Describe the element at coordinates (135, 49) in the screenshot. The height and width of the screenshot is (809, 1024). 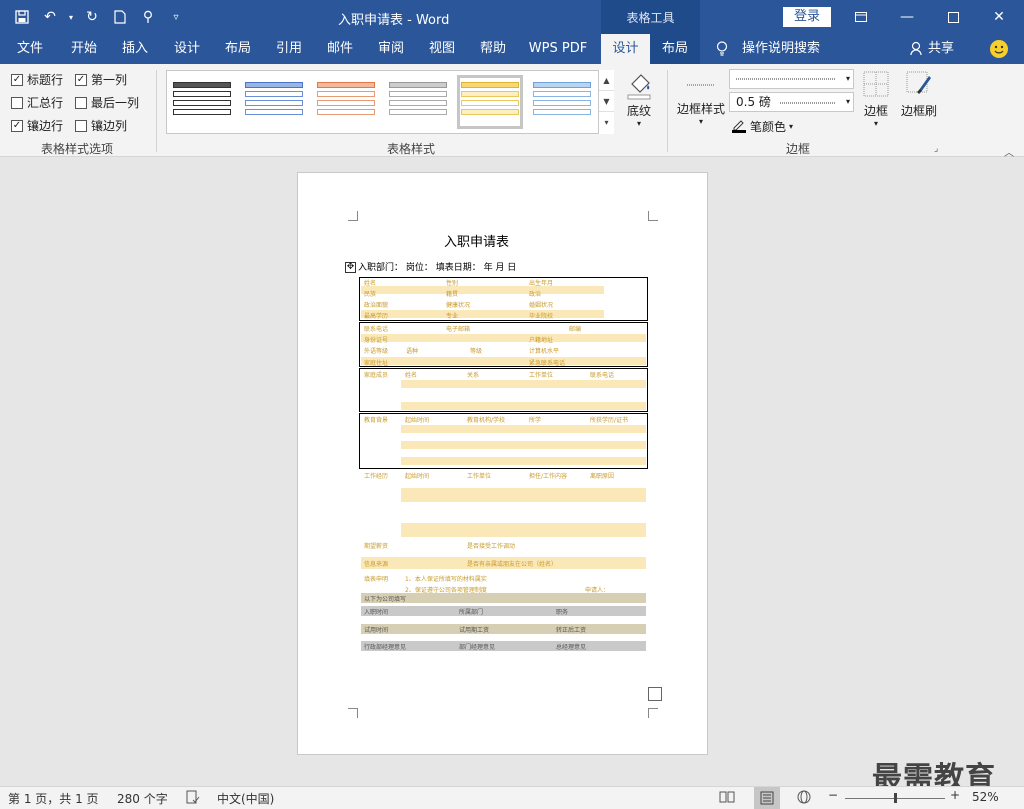
I see `tab-insert: 插入` at that location.